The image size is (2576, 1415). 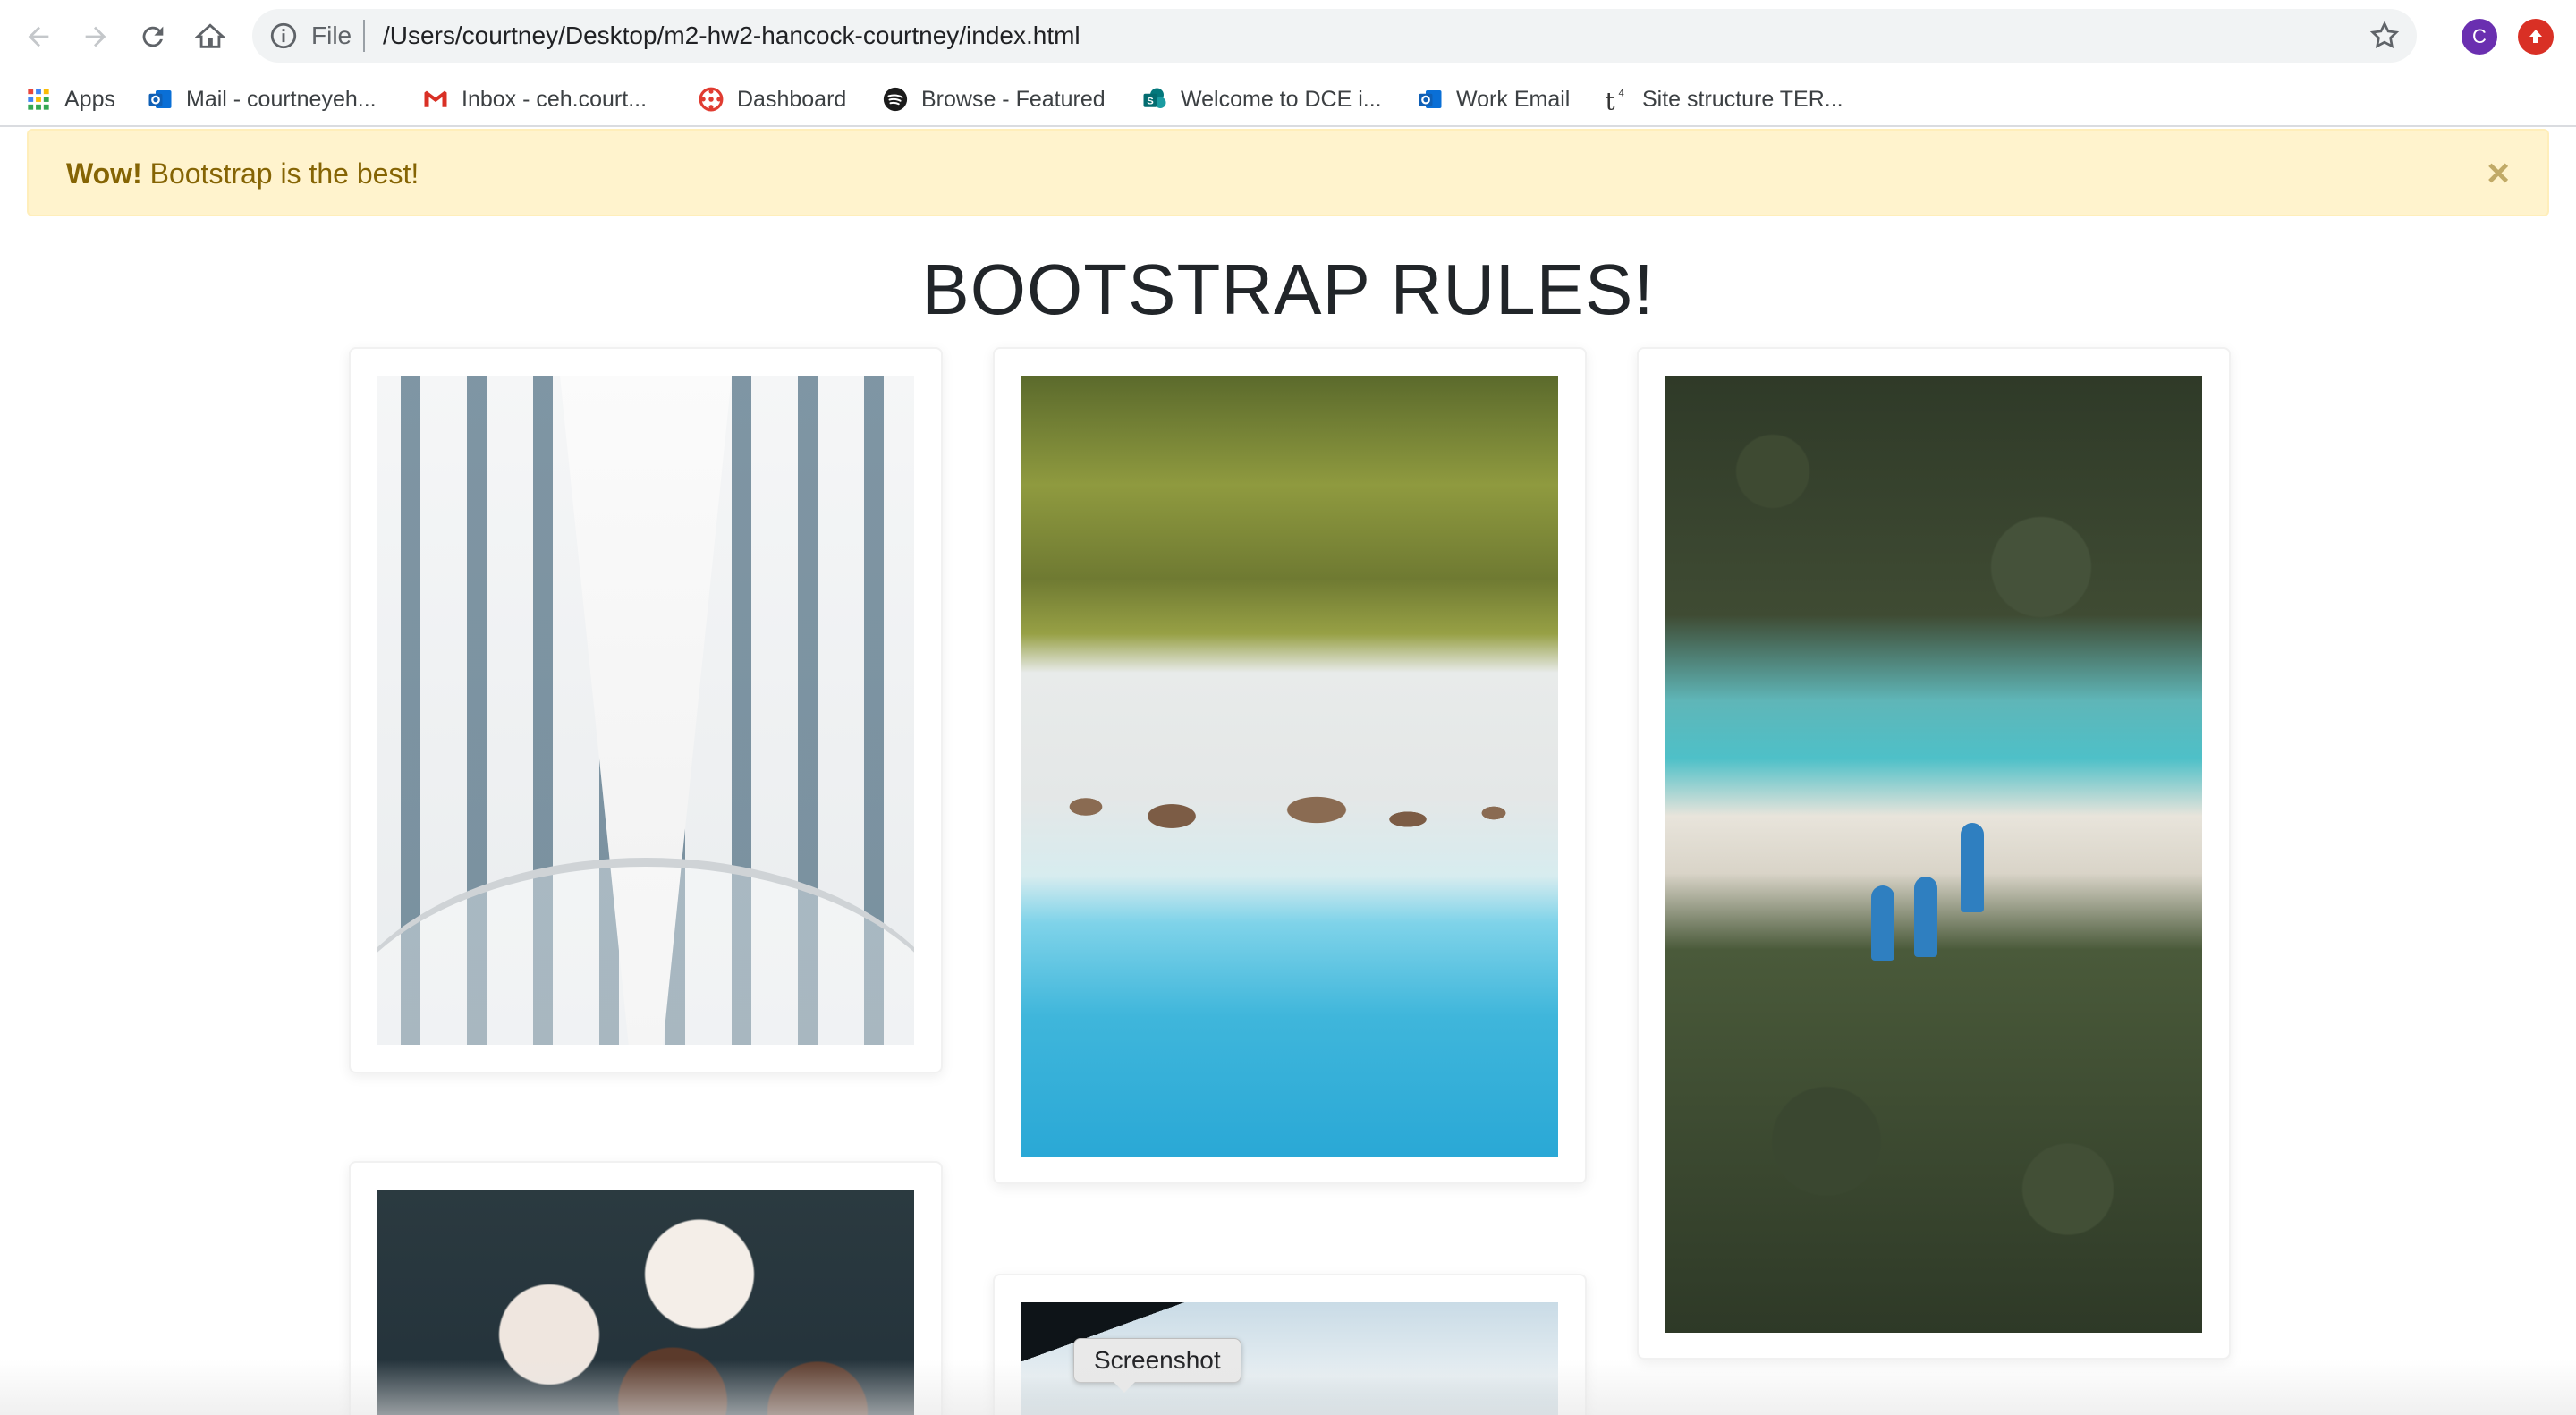 What do you see at coordinates (895, 100) in the screenshot?
I see `spotify-icon` at bounding box center [895, 100].